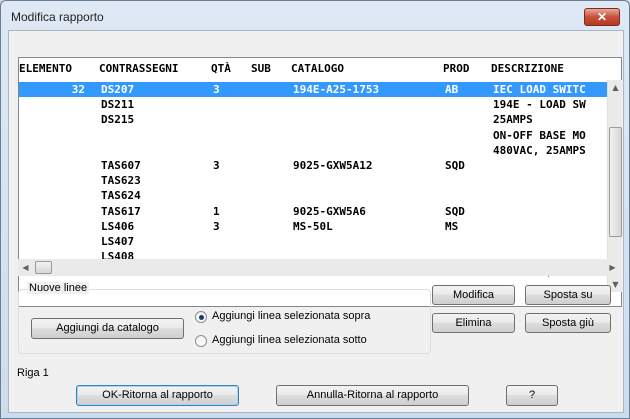 Image resolution: width=630 pixels, height=419 pixels. I want to click on cell-qta: 1, so click(216, 211).